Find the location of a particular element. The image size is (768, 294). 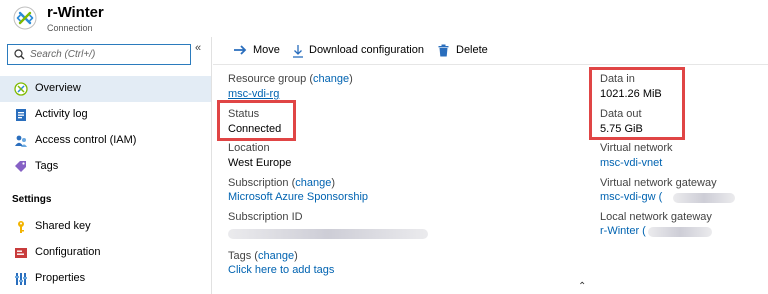

resource-group-value: msc-vdi-rg is located at coordinates (253, 94).